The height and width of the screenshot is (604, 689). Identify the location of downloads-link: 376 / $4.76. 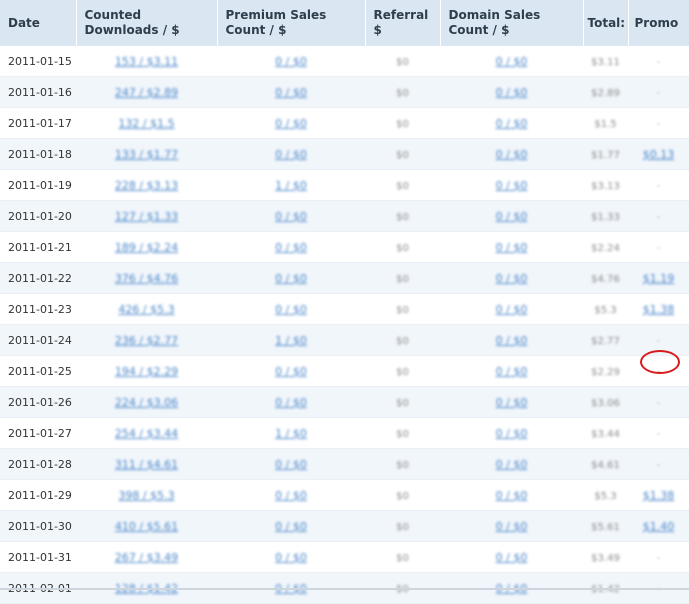
(146, 278).